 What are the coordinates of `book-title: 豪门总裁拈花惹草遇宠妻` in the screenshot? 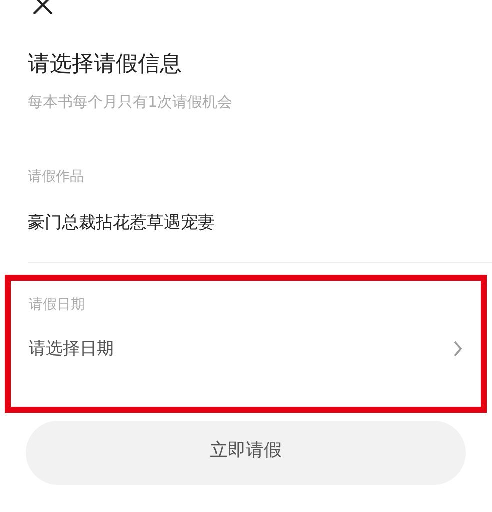 It's located at (121, 223).